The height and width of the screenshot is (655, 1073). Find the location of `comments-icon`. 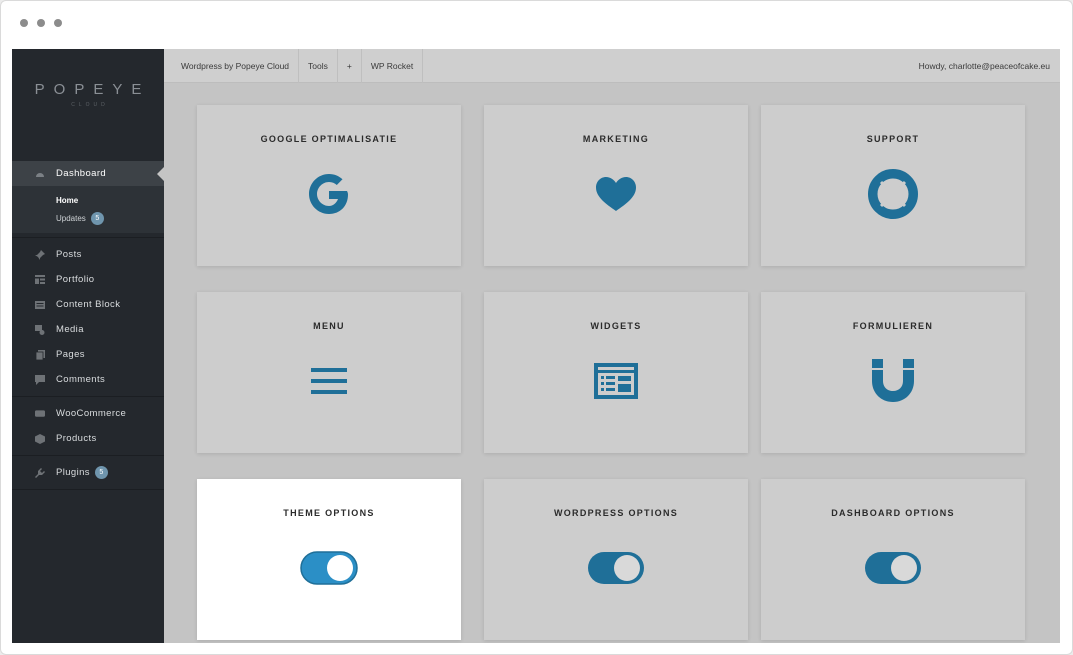

comments-icon is located at coordinates (40, 379).